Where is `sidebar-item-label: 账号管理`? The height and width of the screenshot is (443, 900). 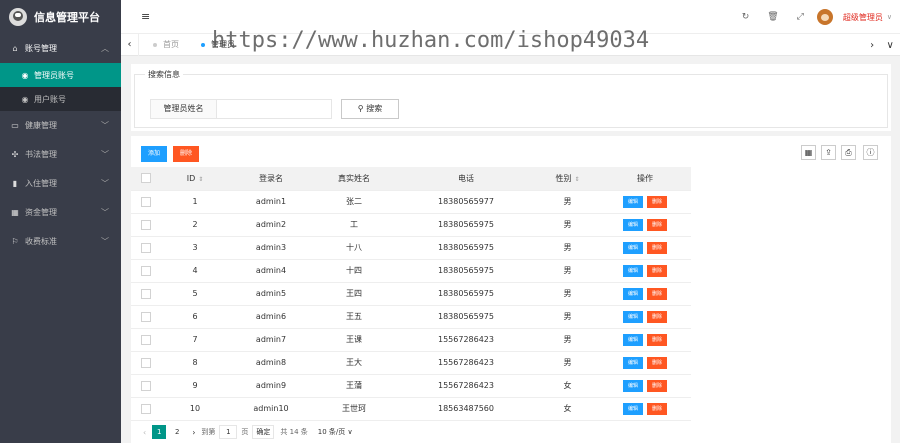
sidebar-item-label: 账号管理 is located at coordinates (41, 48).